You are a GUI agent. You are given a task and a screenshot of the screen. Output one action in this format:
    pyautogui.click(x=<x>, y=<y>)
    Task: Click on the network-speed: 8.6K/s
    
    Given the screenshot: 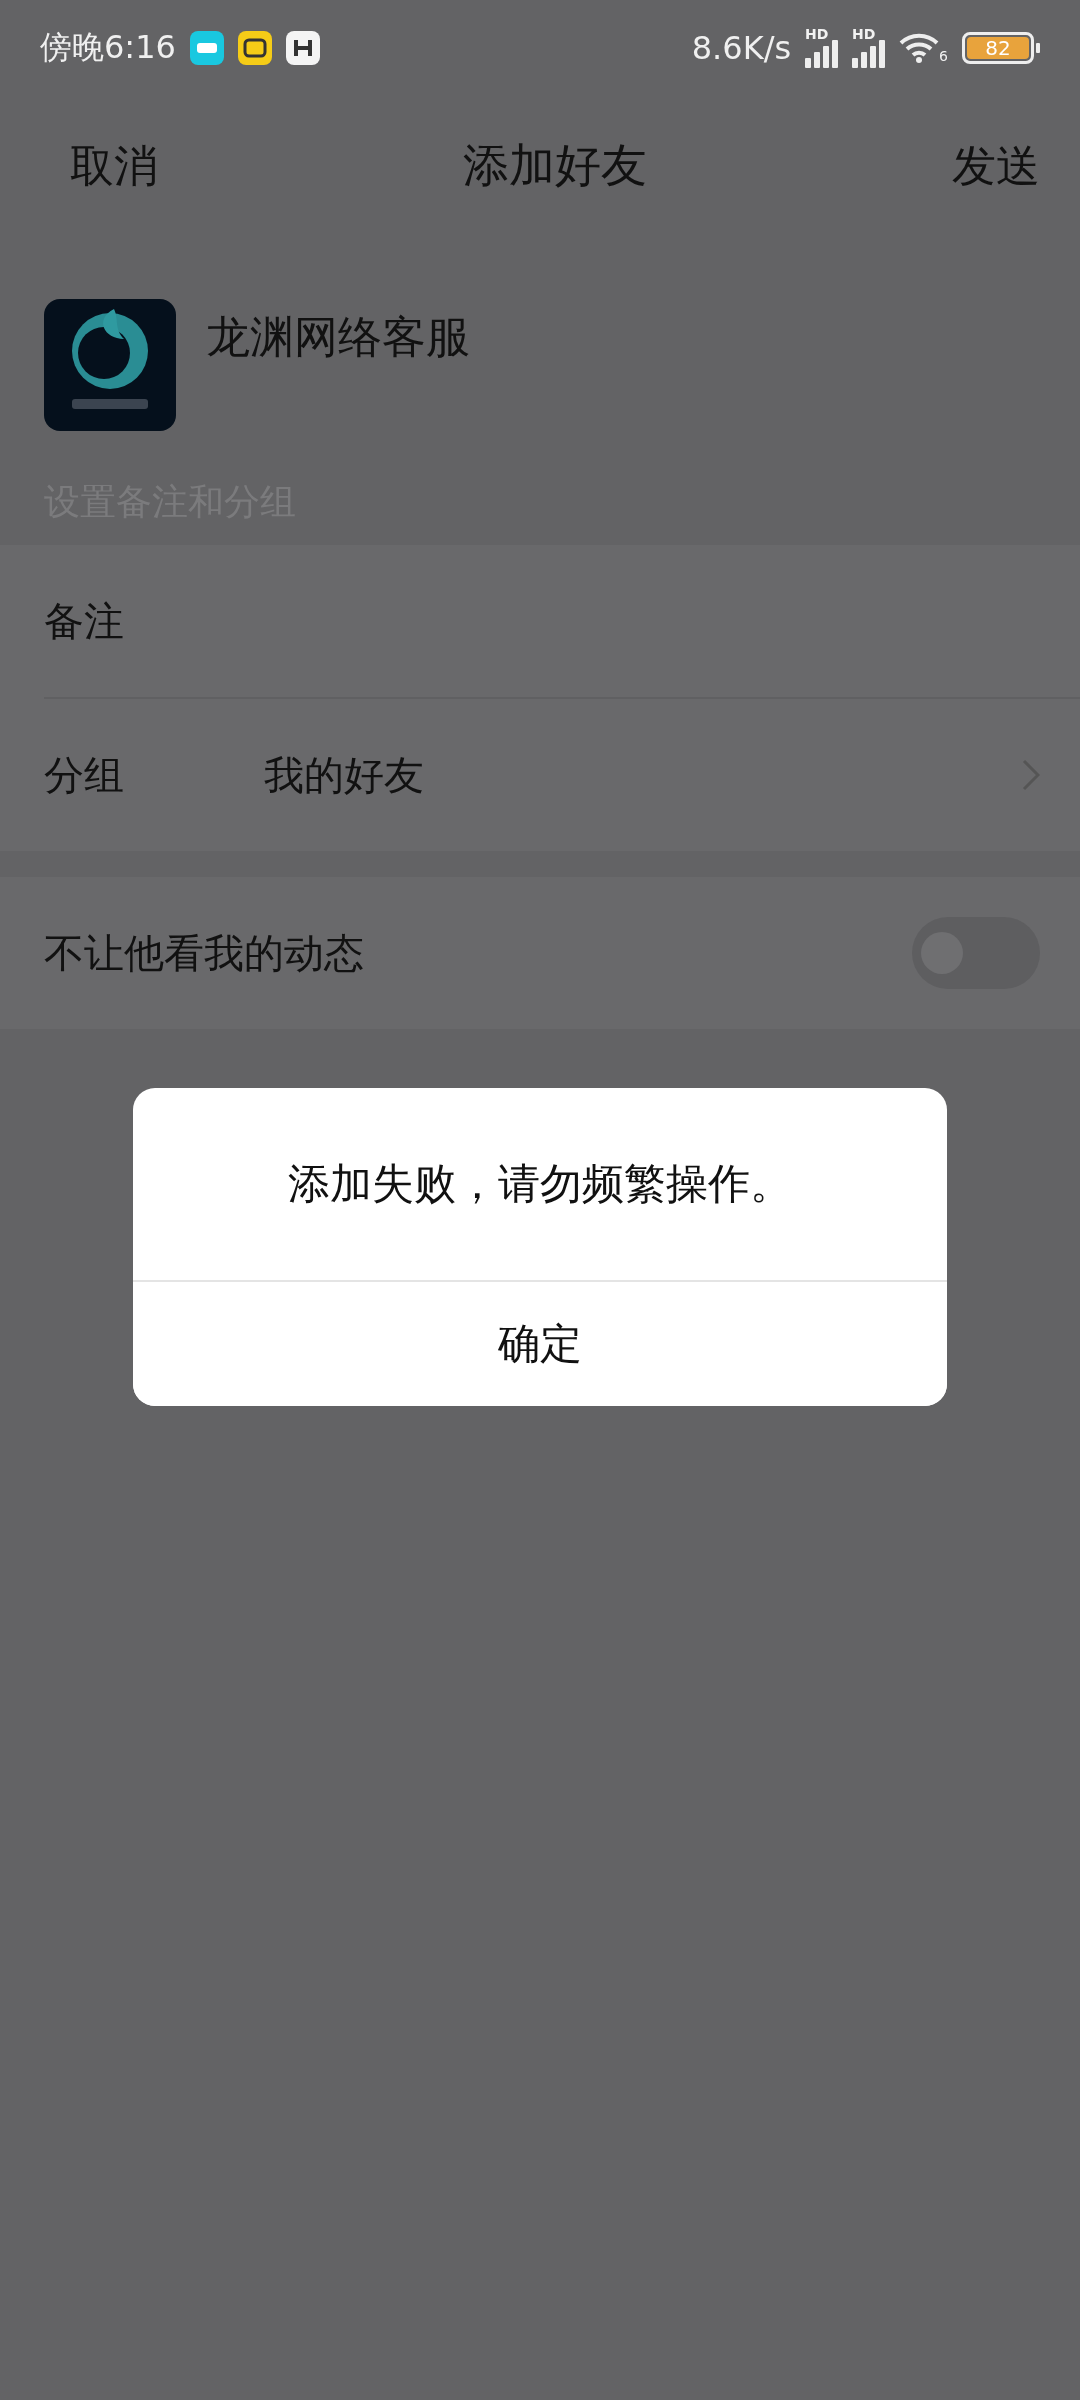 What is the action you would take?
    pyautogui.click(x=741, y=48)
    